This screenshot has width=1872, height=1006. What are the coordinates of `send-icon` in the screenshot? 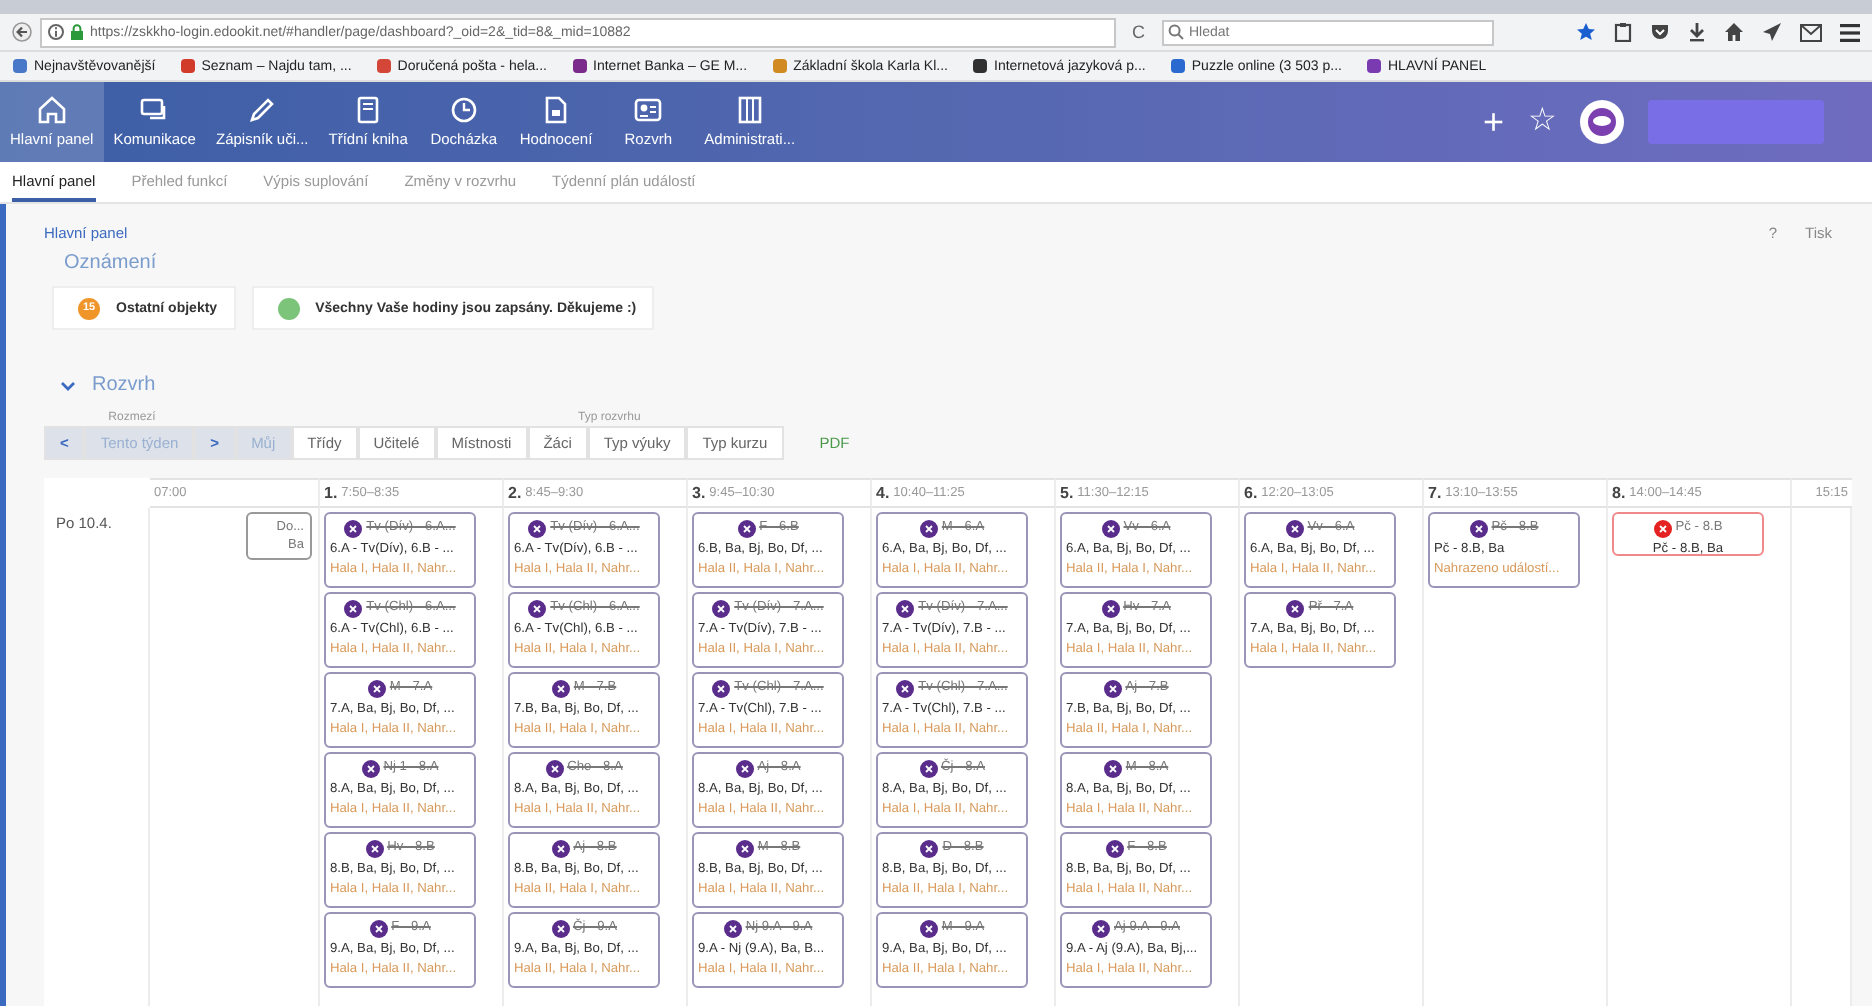 It's located at (1772, 32).